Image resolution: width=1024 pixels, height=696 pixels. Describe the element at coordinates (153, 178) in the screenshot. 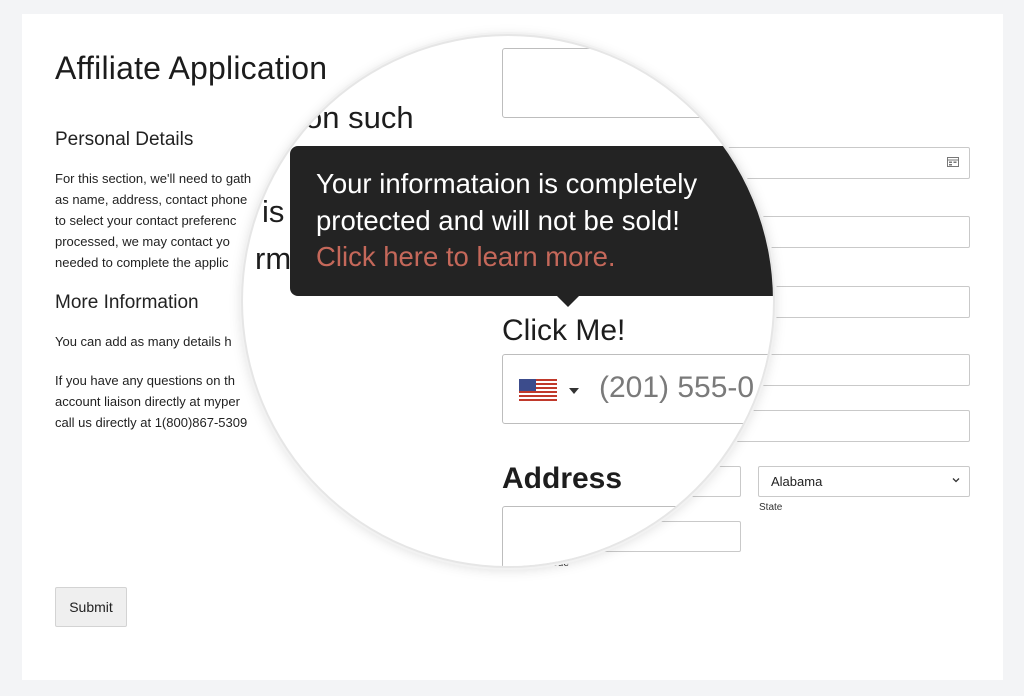

I see `personal-line: For this section, we'll need to gath` at that location.